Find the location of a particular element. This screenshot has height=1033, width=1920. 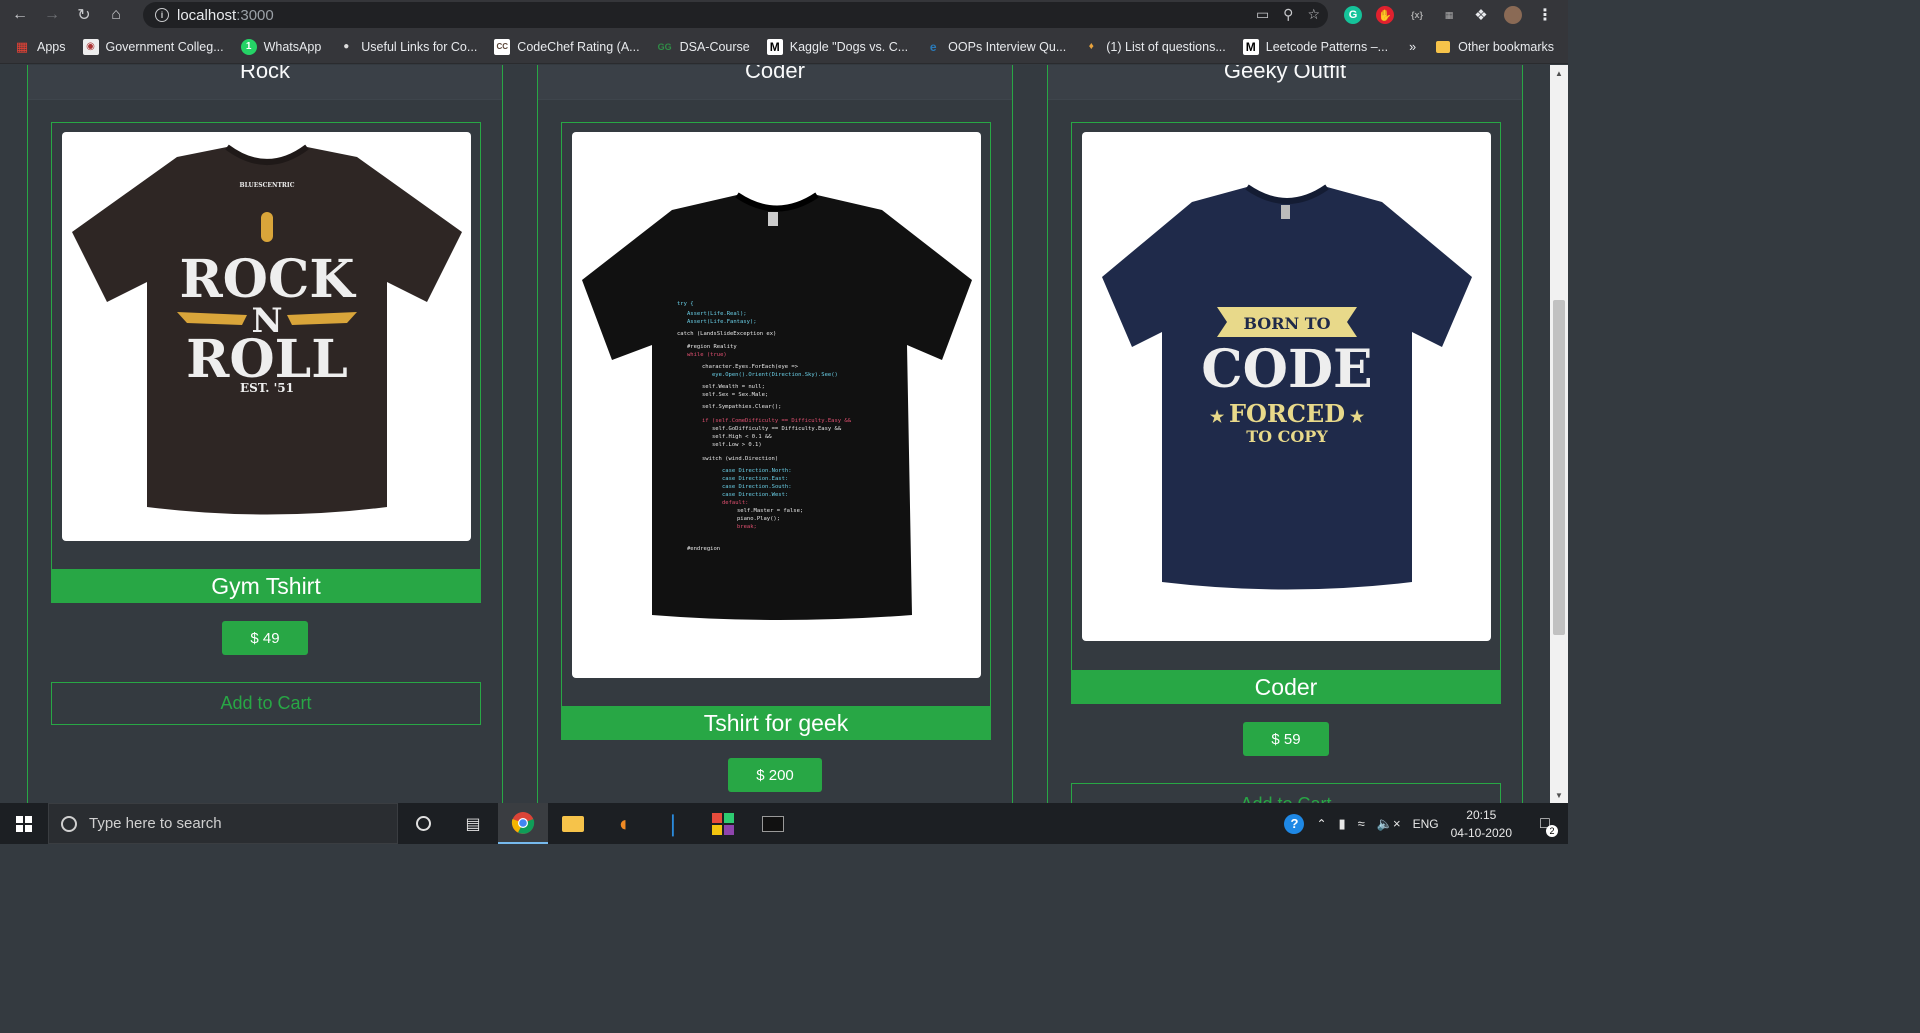

svg-text: try { is located at coordinates (685, 304).